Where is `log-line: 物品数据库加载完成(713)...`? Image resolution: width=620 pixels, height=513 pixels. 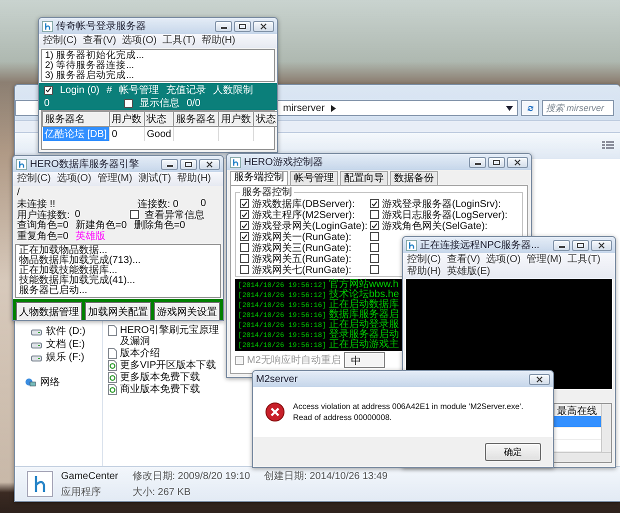 log-line: 物品数据库加载完成(713)... is located at coordinates (80, 261).